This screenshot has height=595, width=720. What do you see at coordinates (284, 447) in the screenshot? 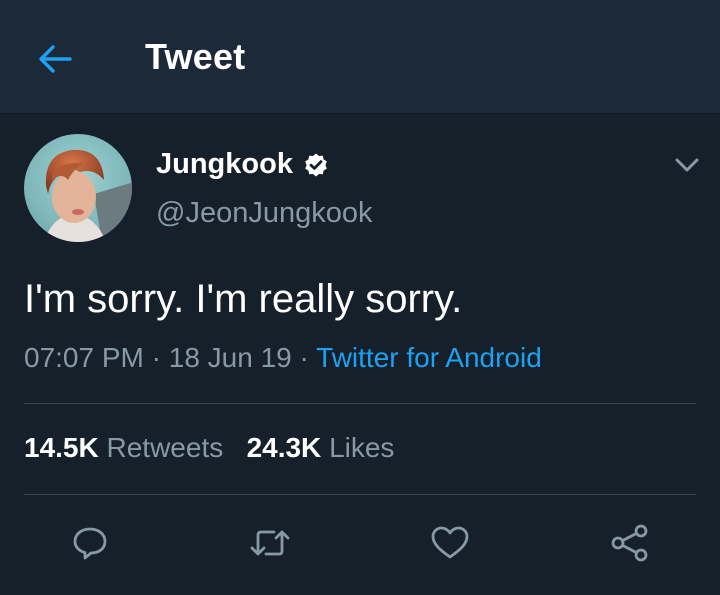
I see `likes-count: 24.3K` at bounding box center [284, 447].